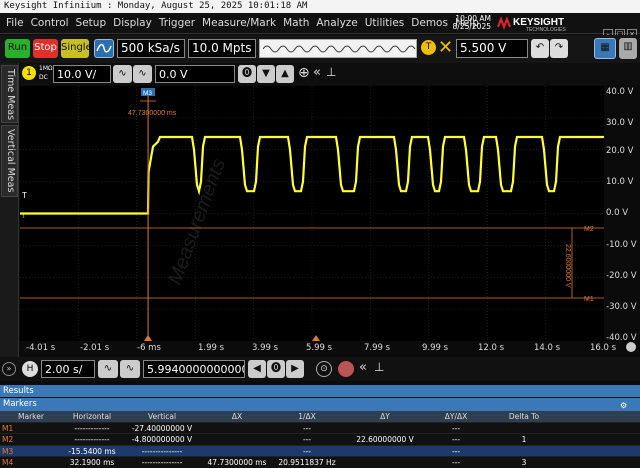 Image resolution: width=640 pixels, height=468 pixels. I want to click on offset-zero-icon: ⓿, so click(247, 74).